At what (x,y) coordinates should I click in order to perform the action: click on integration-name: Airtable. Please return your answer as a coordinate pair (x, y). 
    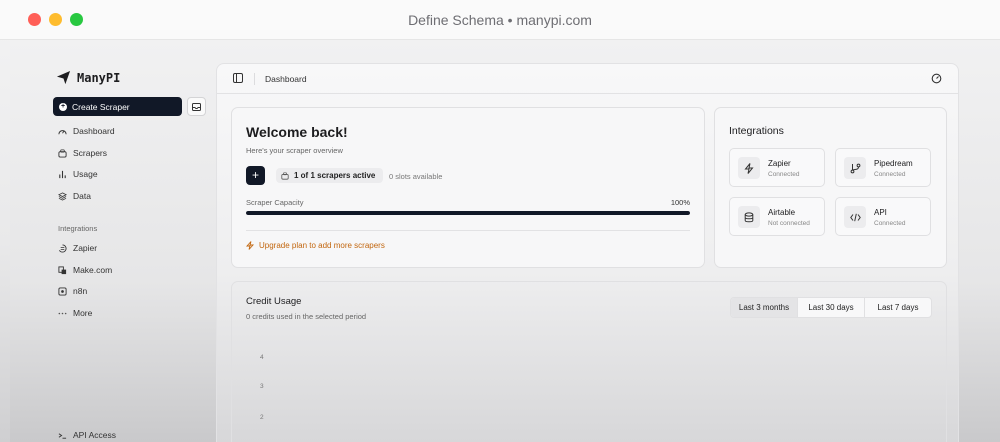
    Looking at the image, I should click on (782, 212).